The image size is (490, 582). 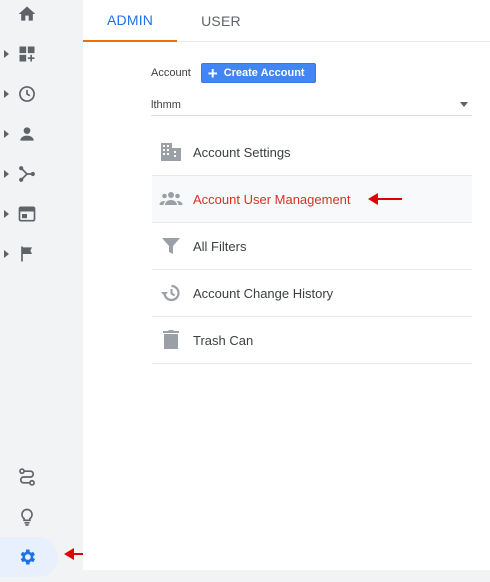 I want to click on menu-account-change-history: Account Change History, so click(x=312, y=293).